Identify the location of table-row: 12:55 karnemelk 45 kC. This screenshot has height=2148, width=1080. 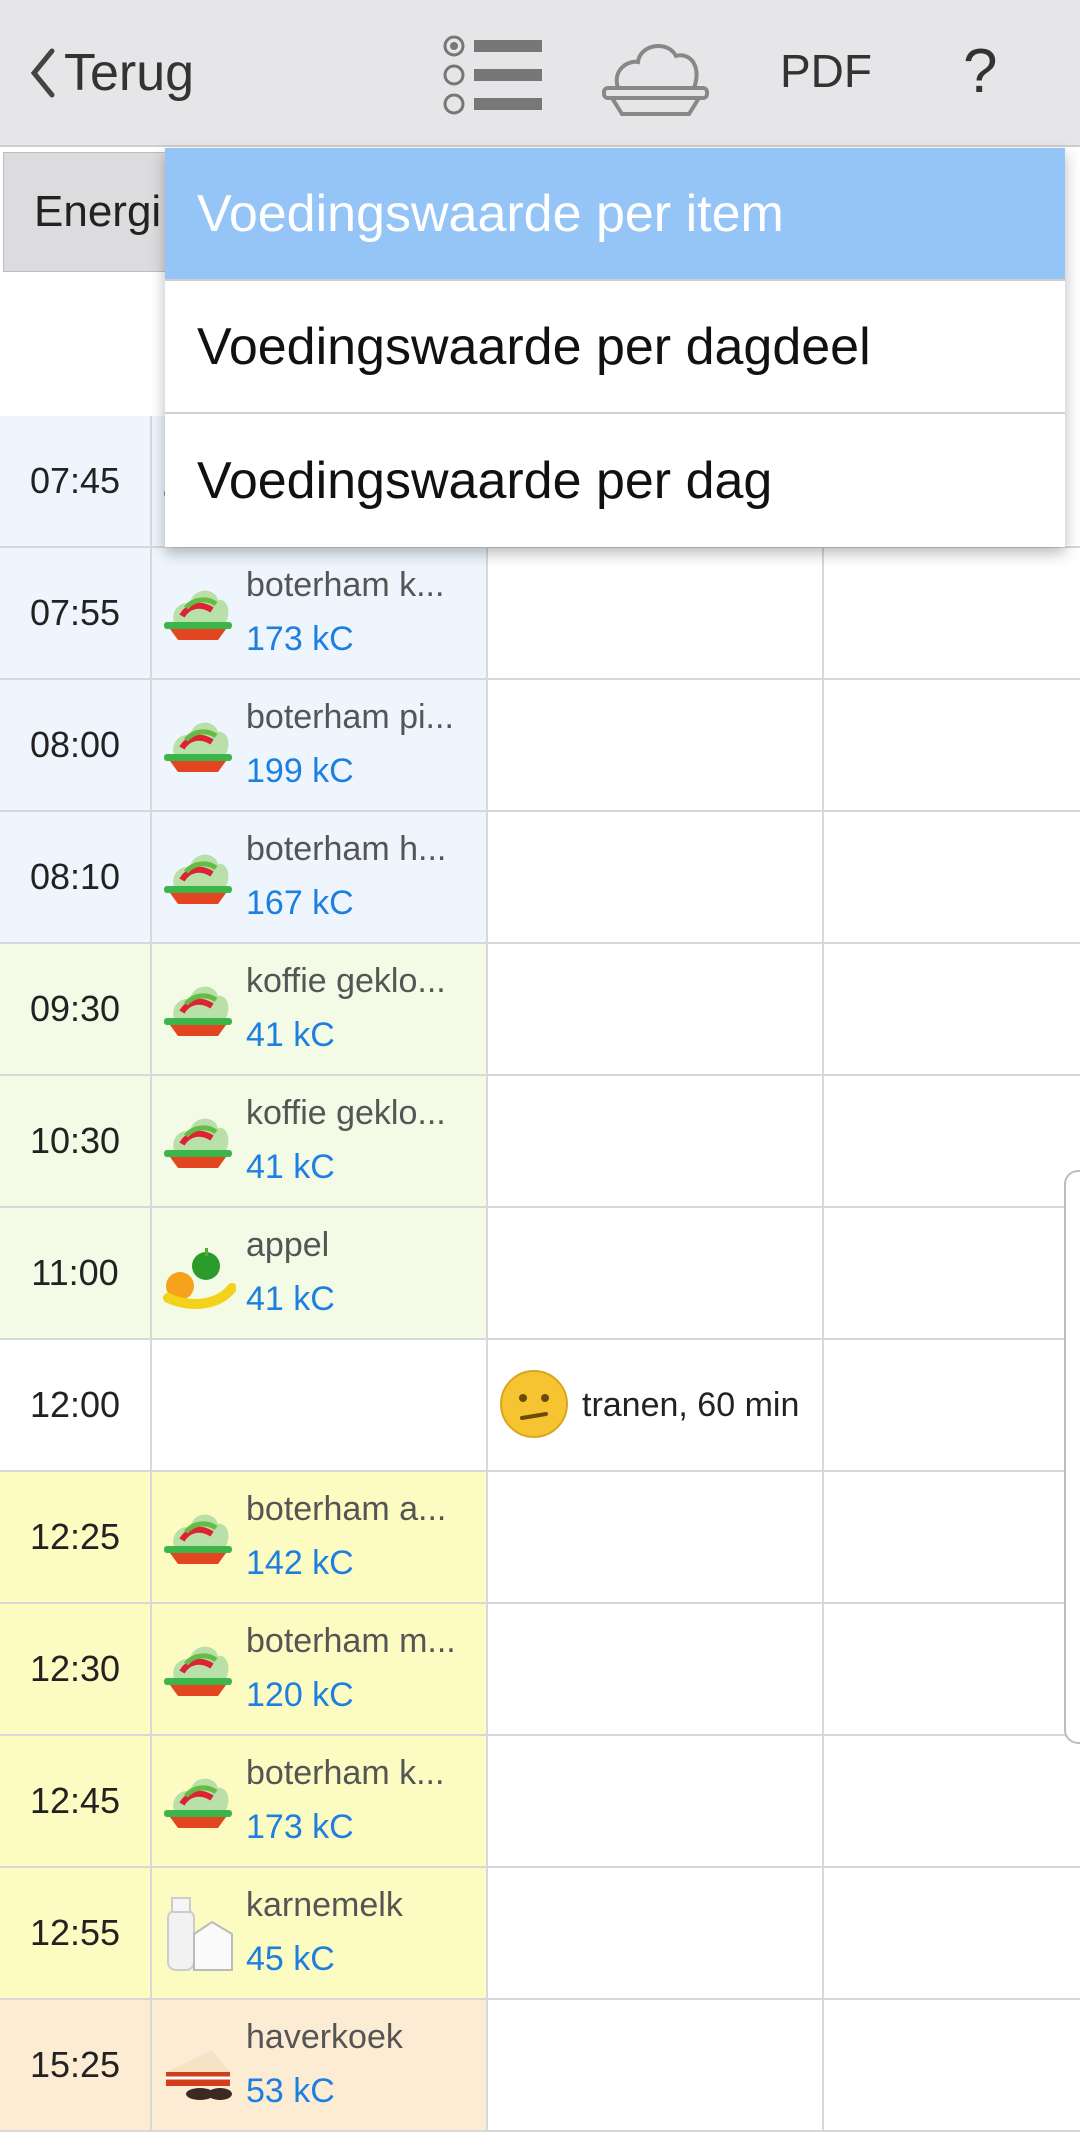
(540, 1934).